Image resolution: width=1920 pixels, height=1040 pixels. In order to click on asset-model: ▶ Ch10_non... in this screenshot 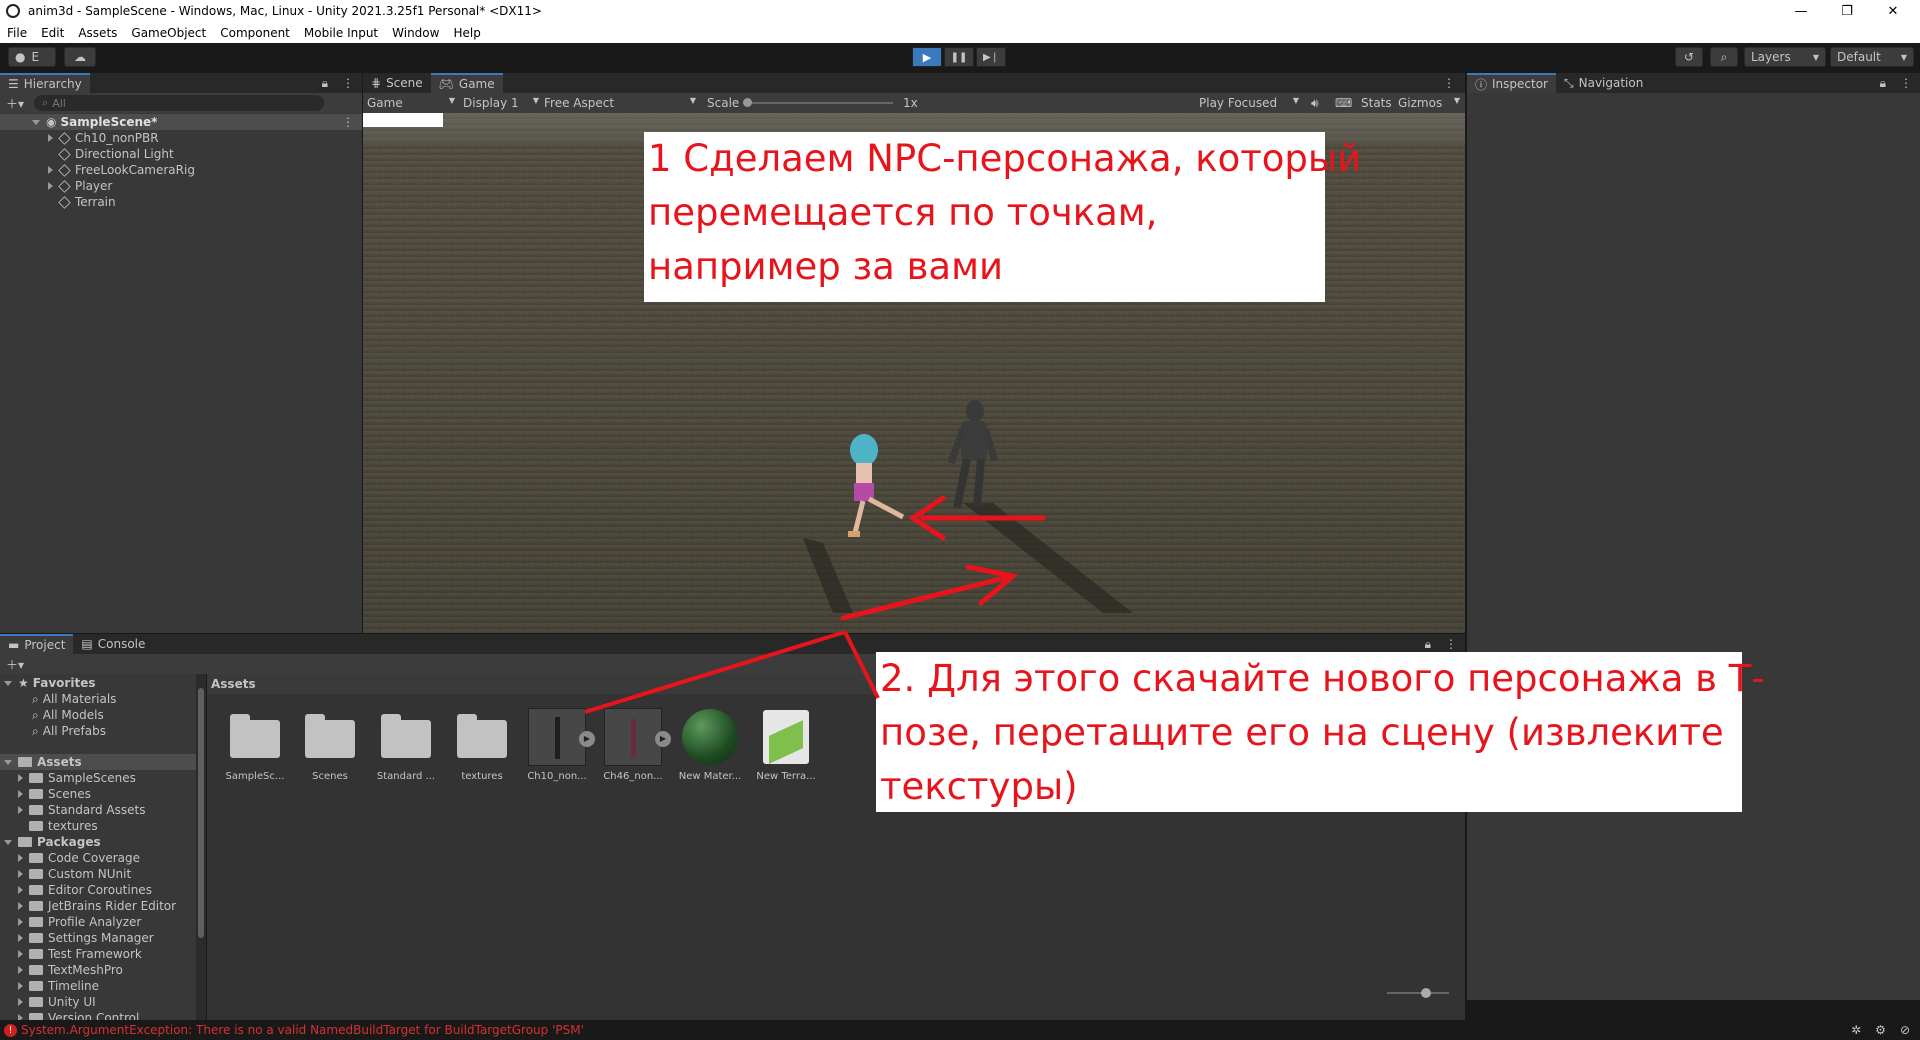, I will do `click(559, 745)`.